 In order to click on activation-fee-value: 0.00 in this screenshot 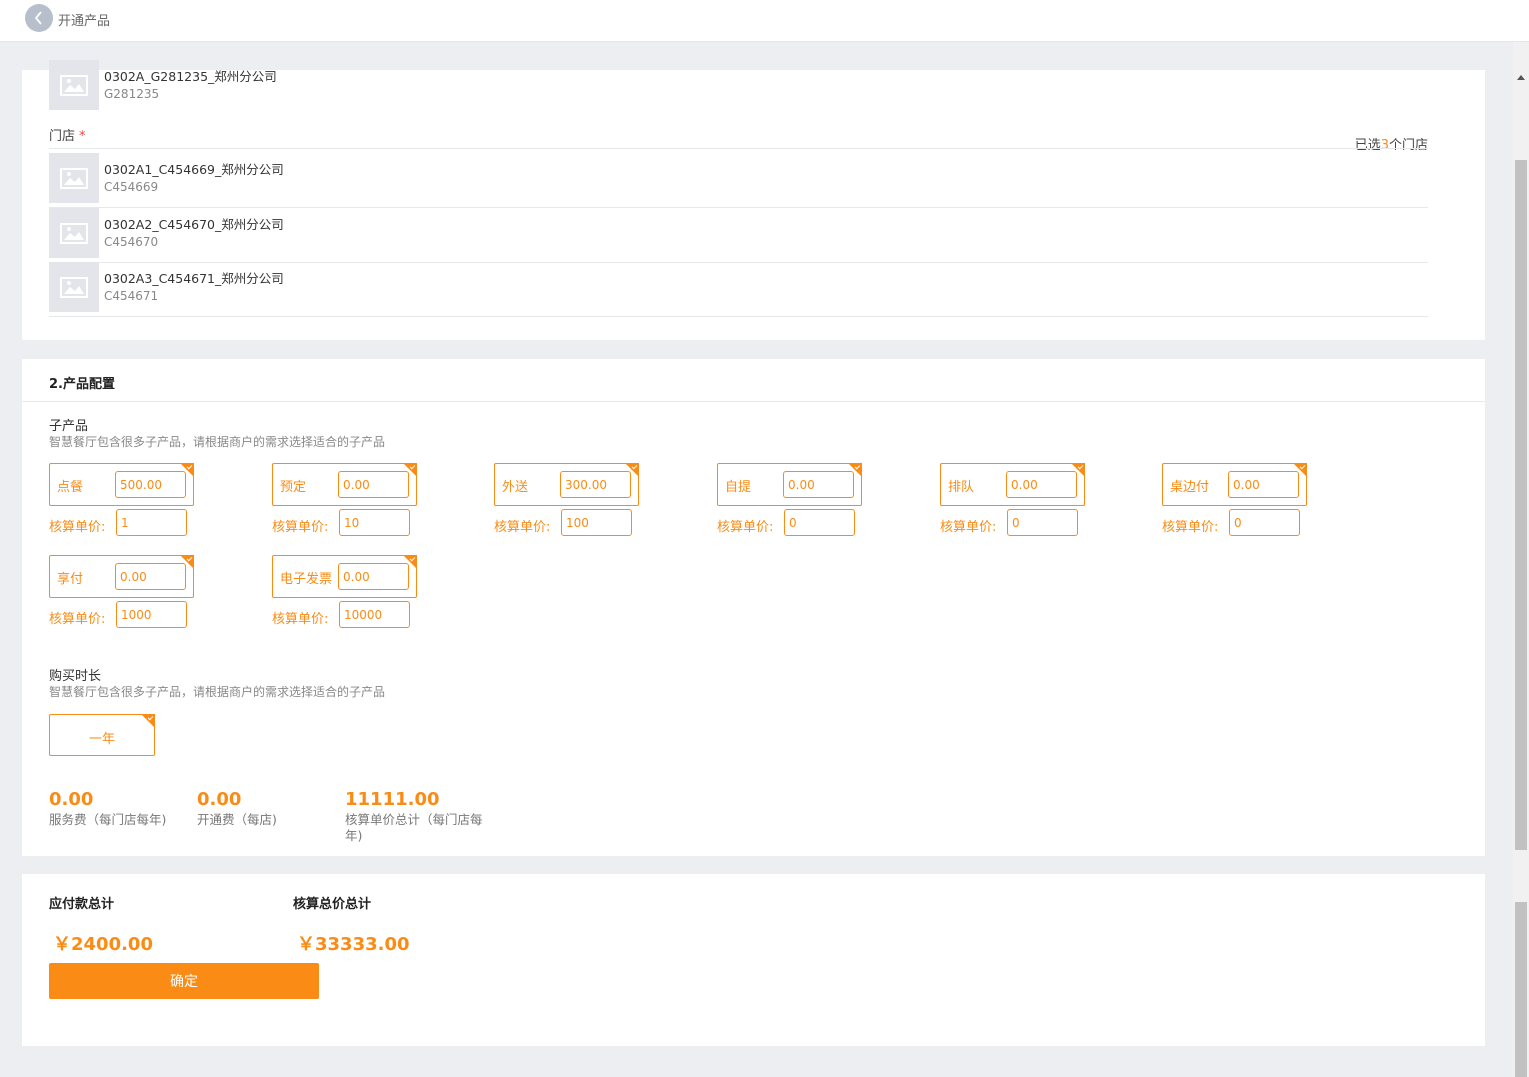, I will do `click(219, 799)`.